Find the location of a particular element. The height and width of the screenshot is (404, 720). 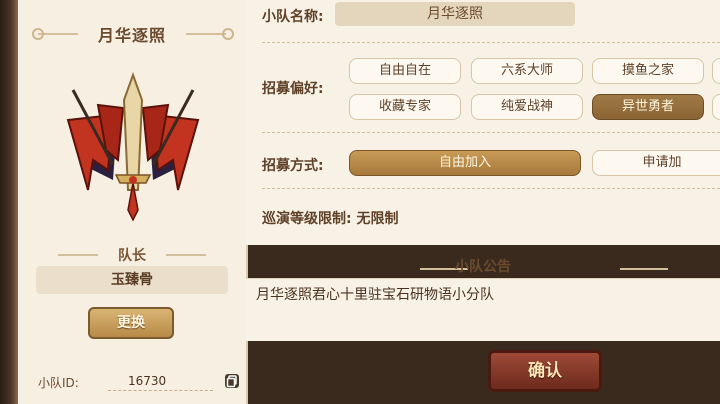

pref-option-selected: 异世勇者 is located at coordinates (648, 107).